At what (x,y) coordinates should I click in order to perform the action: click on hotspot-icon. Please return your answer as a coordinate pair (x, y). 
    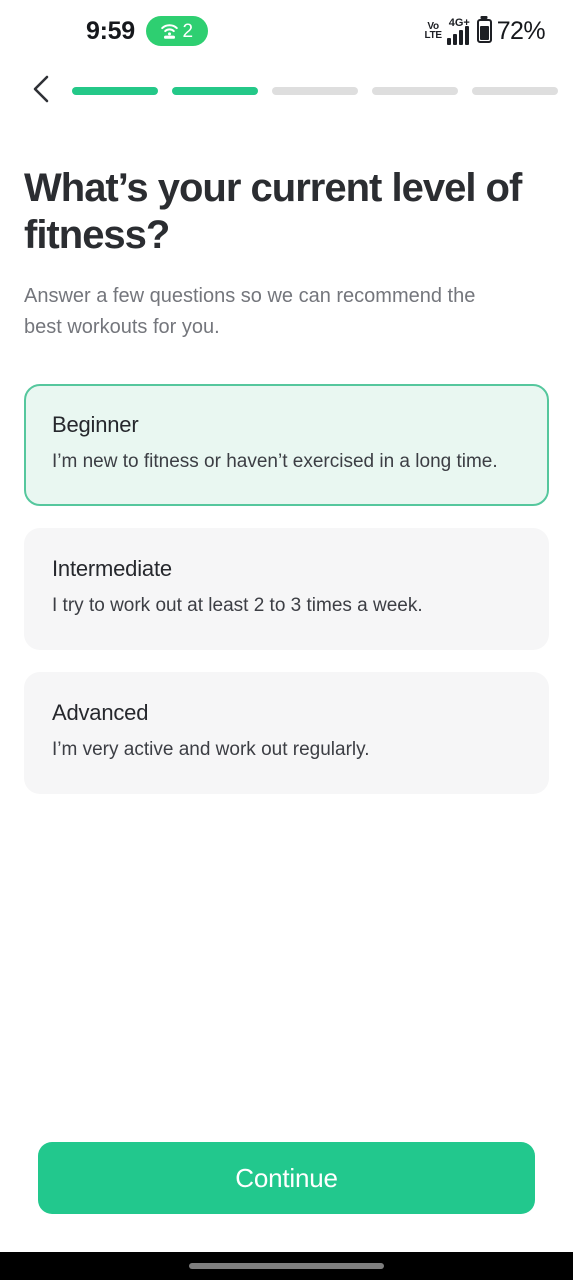
    Looking at the image, I should click on (169, 31).